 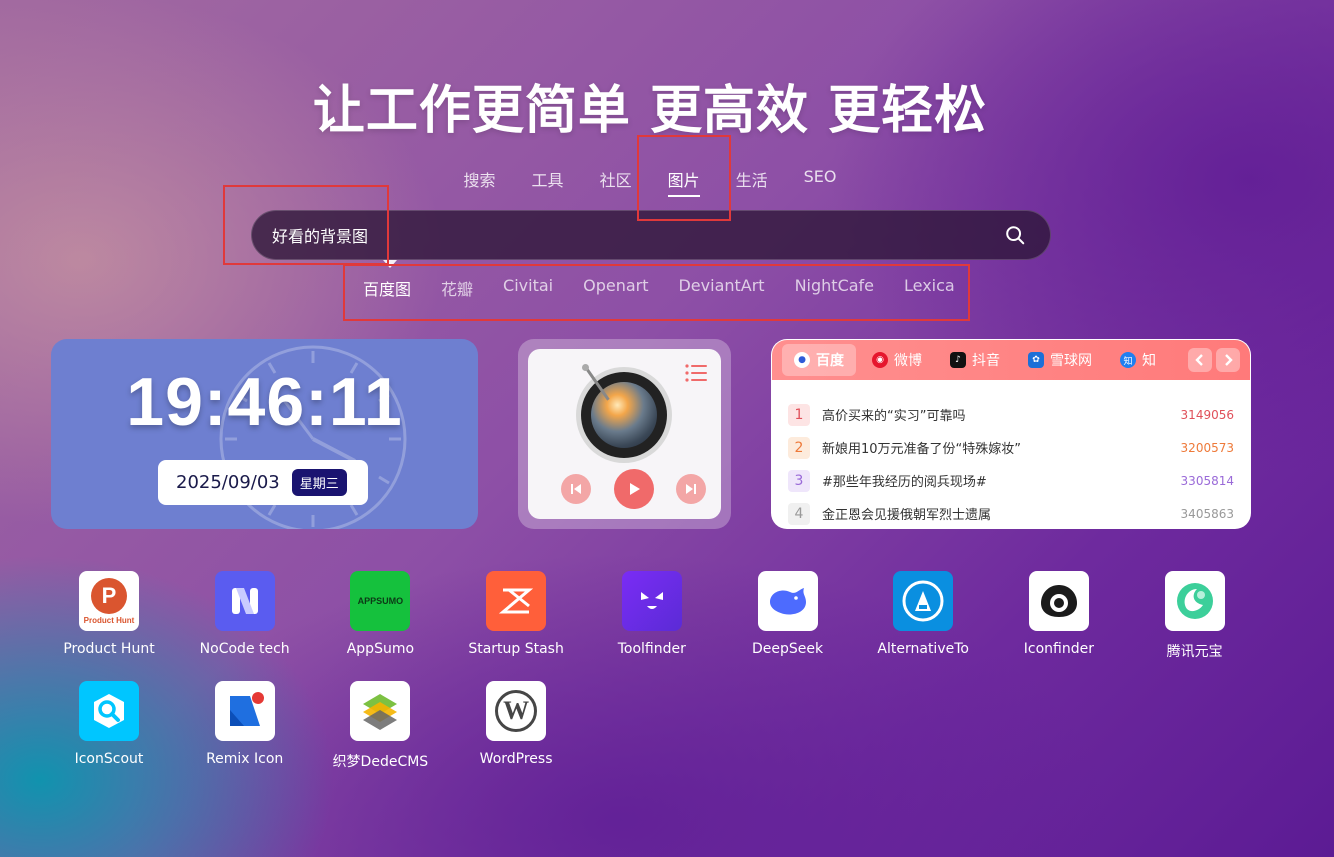 I want to click on search-input, so click(x=636, y=235).